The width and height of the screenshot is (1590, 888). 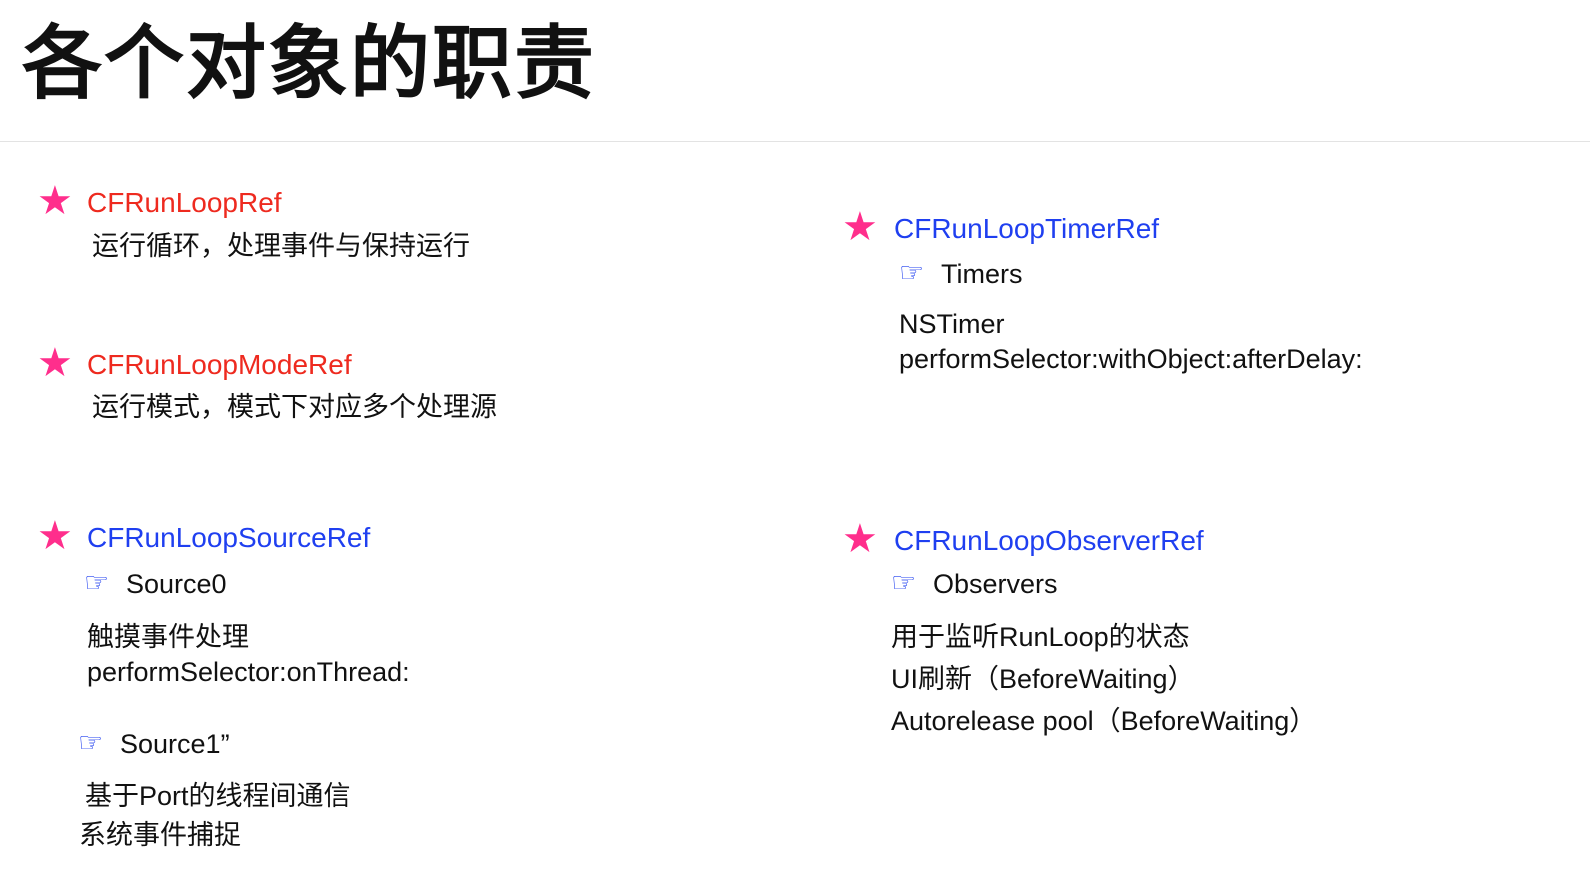 I want to click on timers-label: Timers, so click(x=982, y=274).